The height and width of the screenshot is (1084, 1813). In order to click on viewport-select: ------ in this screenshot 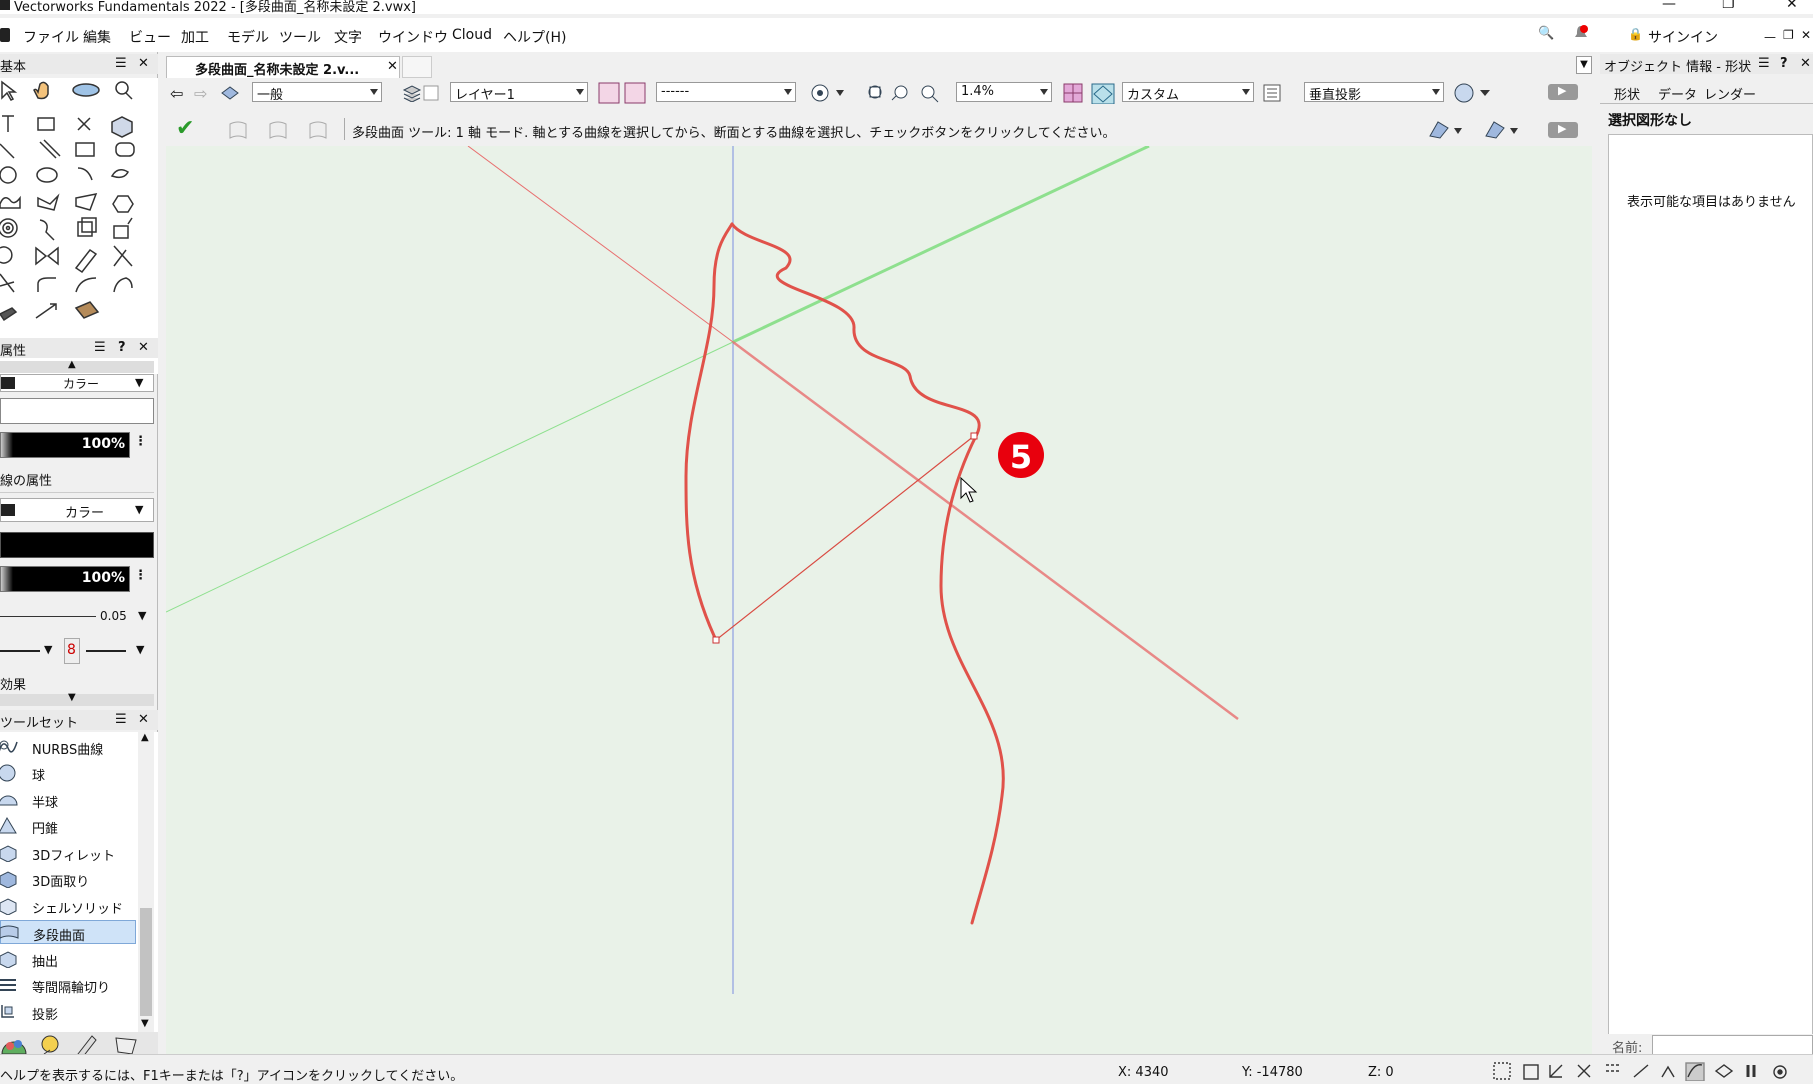, I will do `click(726, 92)`.